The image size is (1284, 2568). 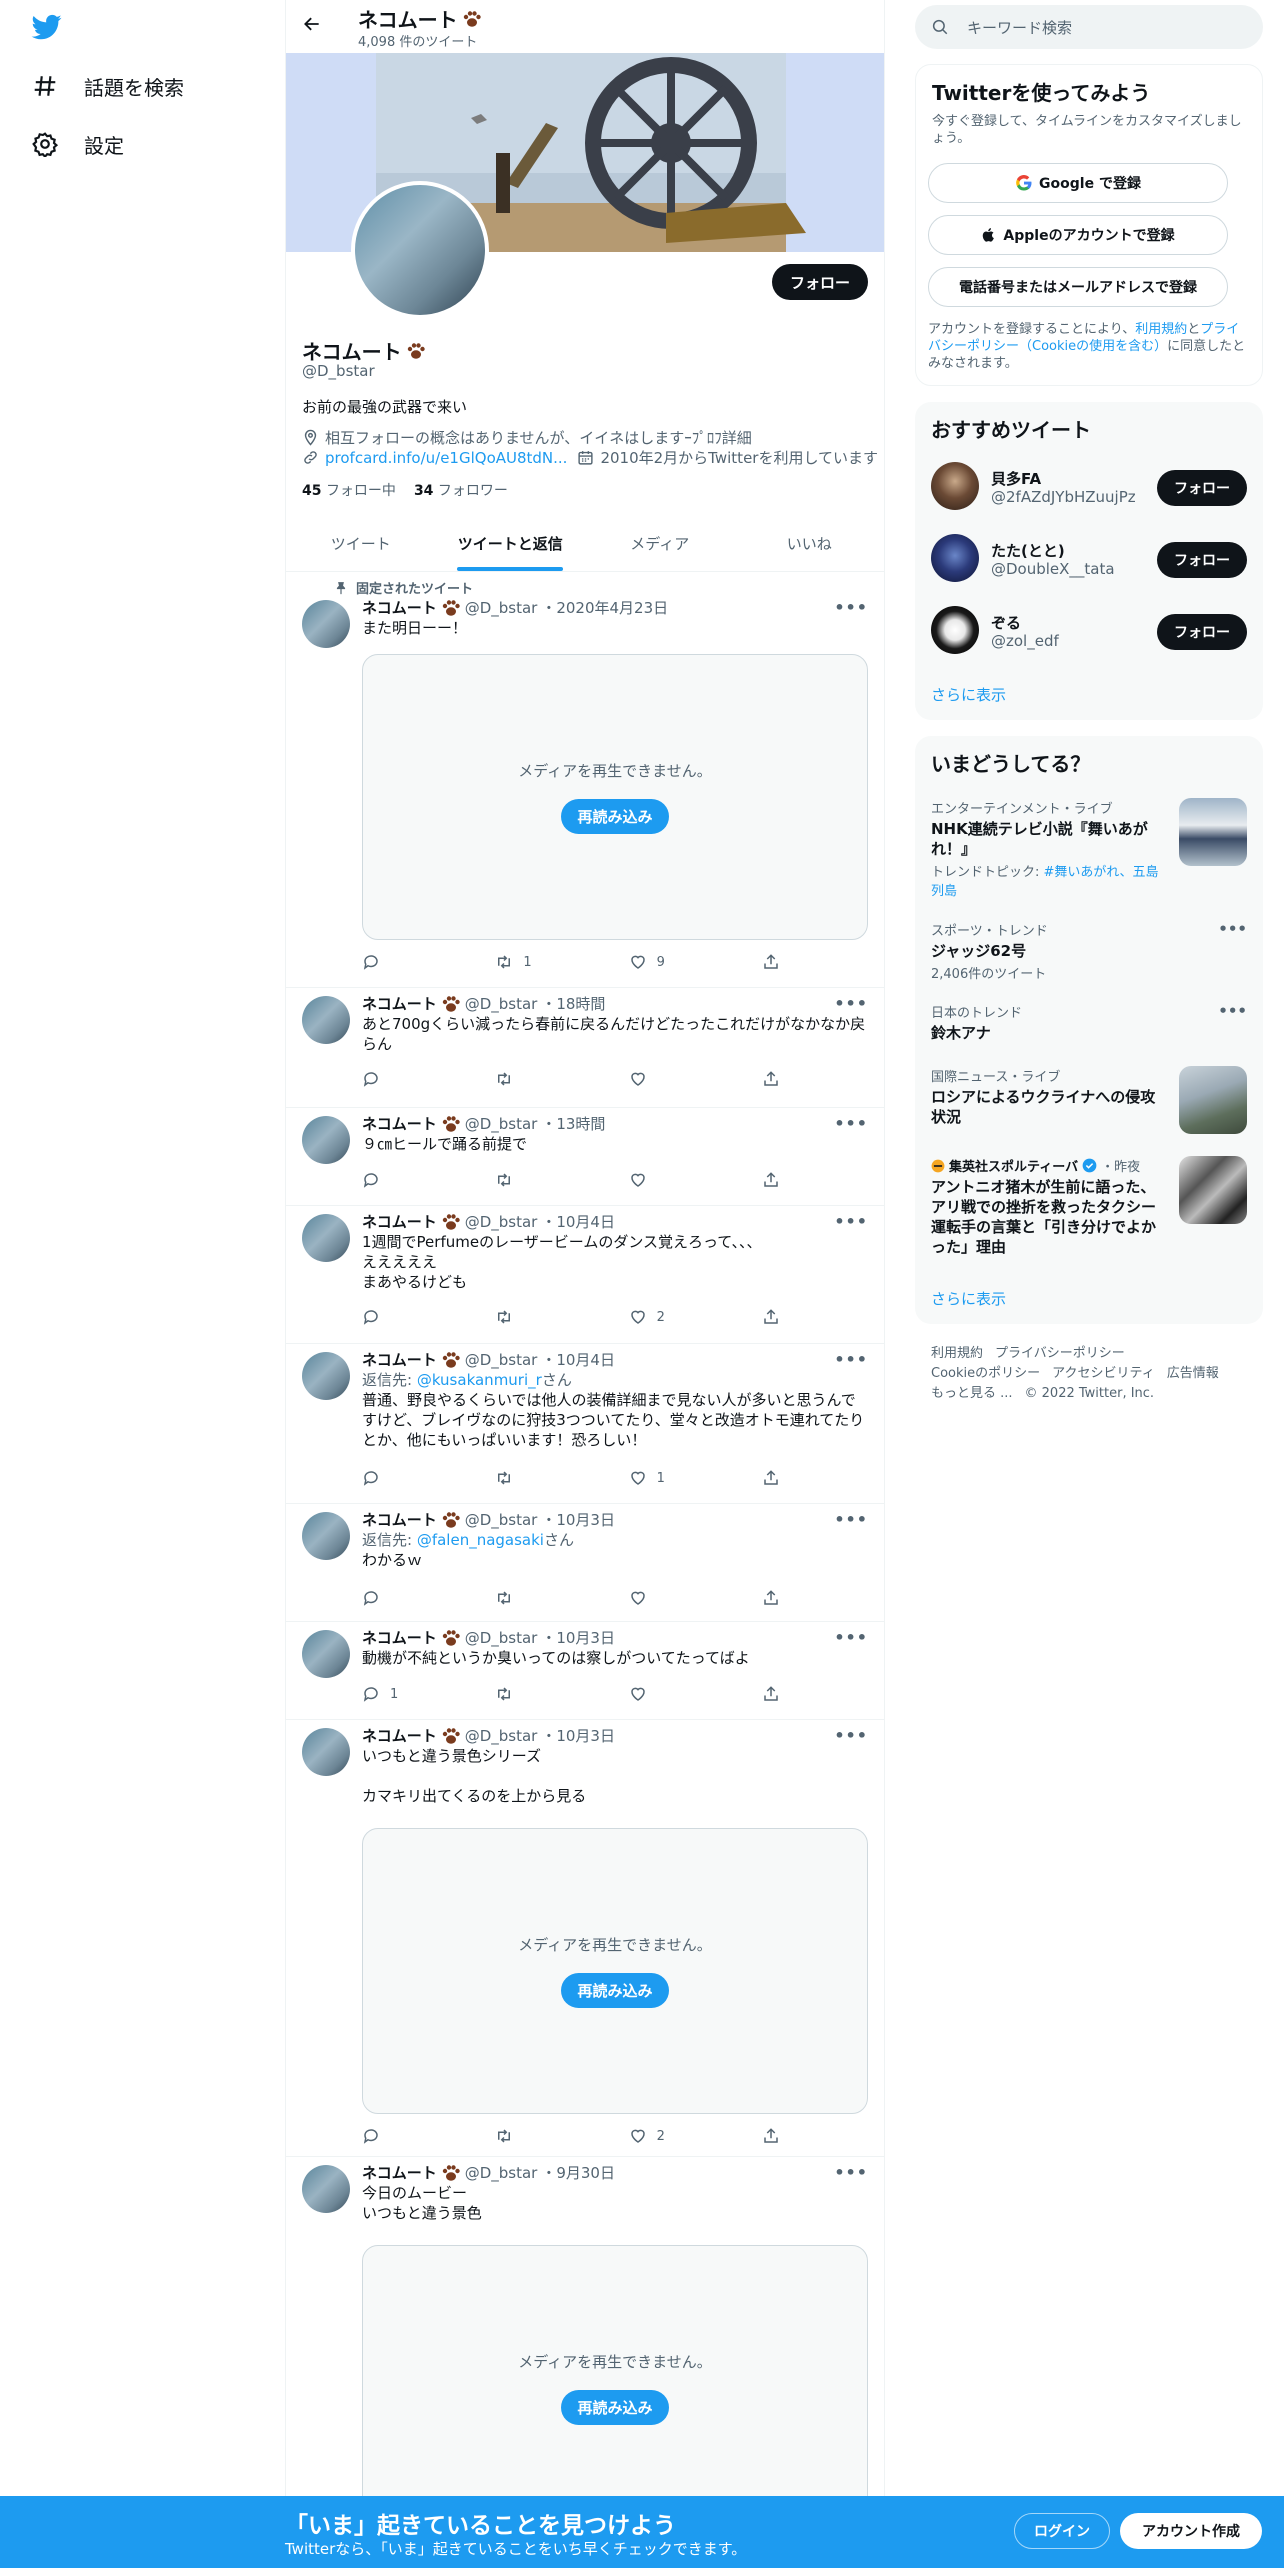 I want to click on recommend-user: たた(とと) @DoubleX__tata フォロー, so click(x=1089, y=560).